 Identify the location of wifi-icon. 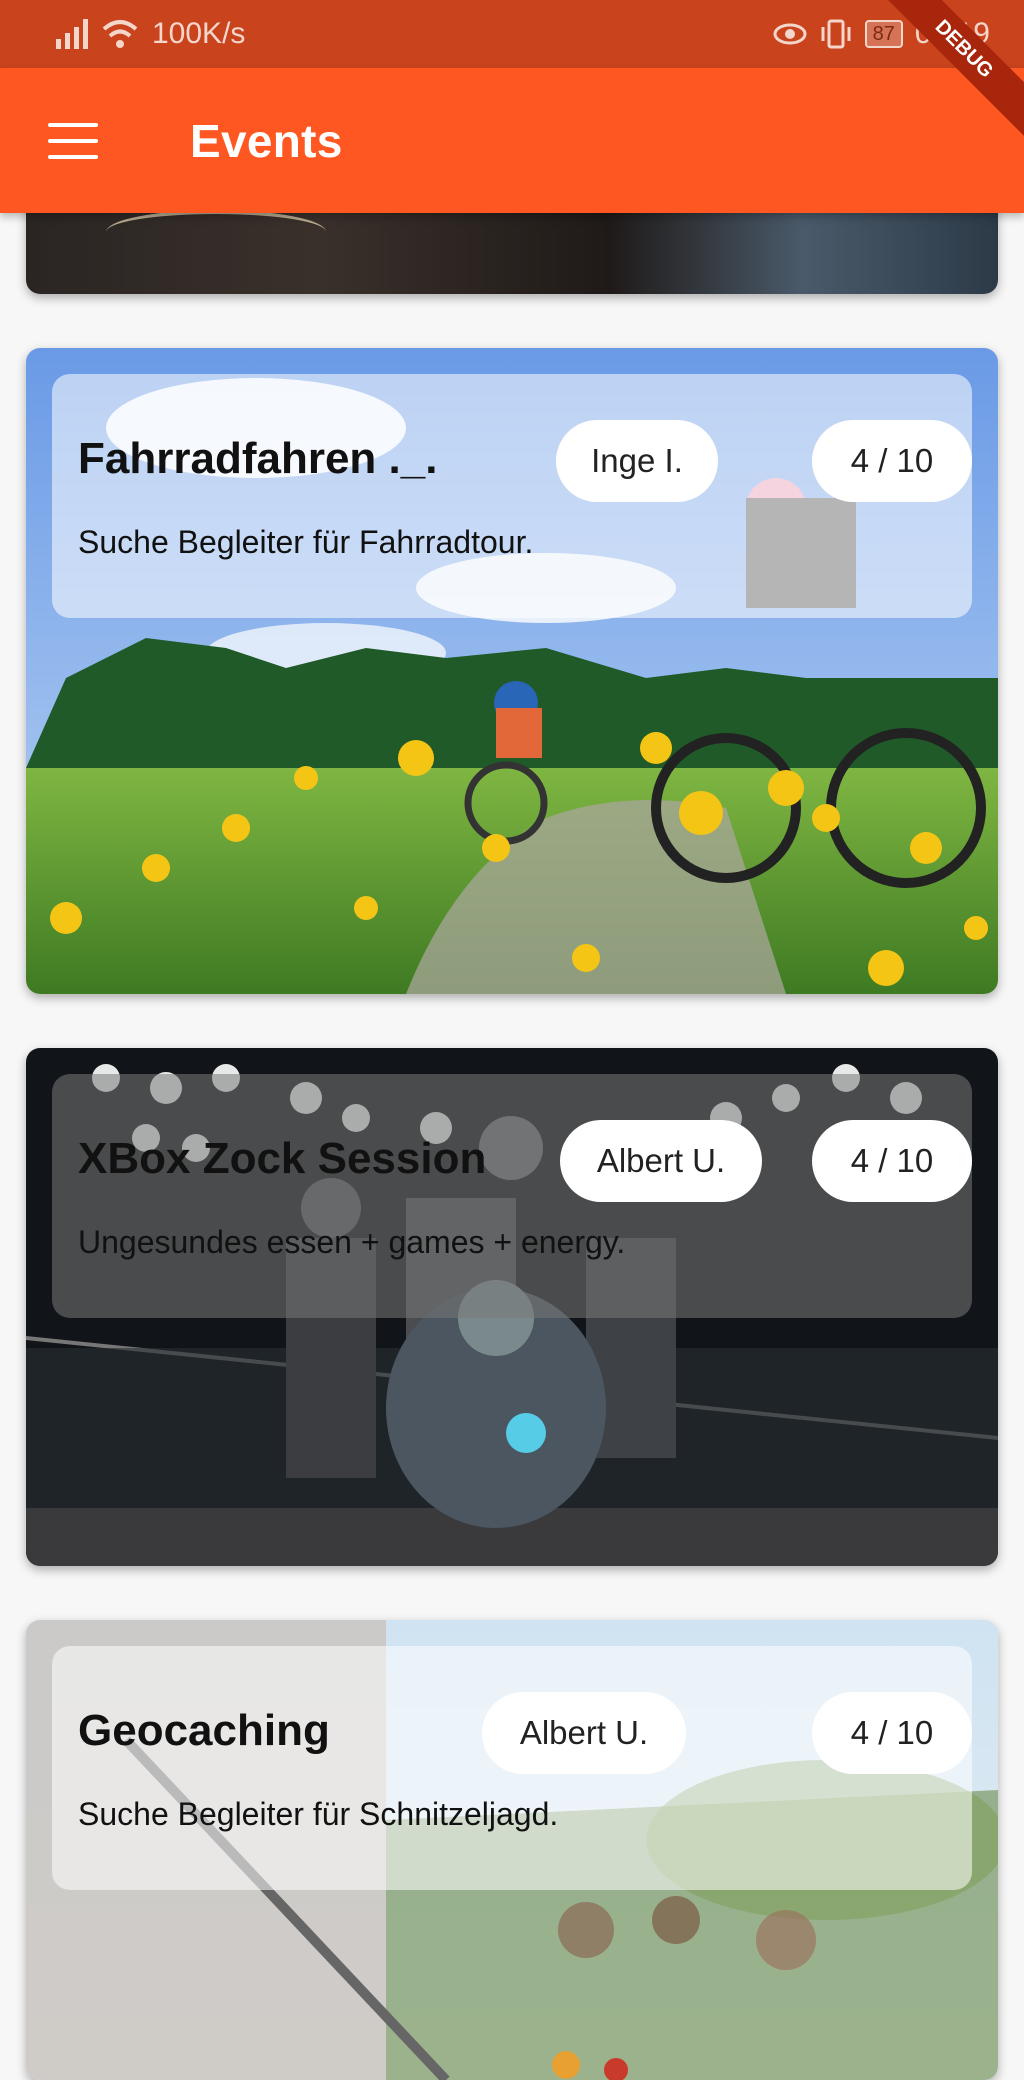
(120, 34).